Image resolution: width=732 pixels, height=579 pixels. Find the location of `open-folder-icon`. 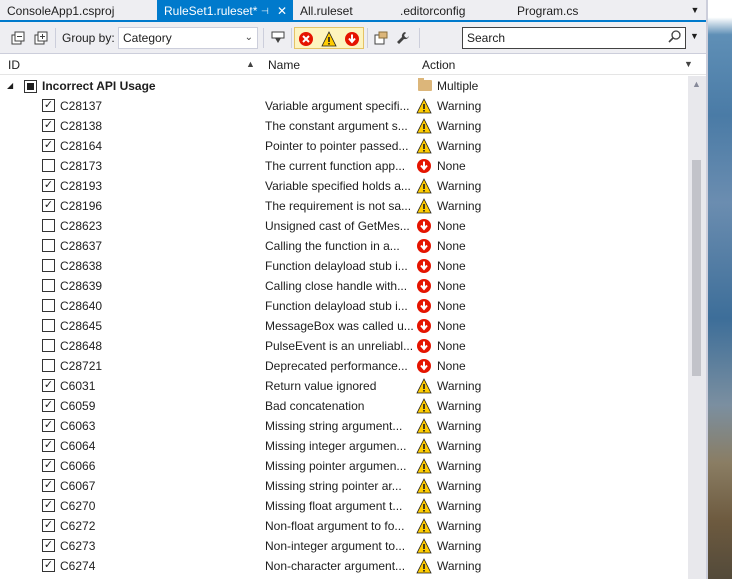

open-folder-icon is located at coordinates (381, 38).